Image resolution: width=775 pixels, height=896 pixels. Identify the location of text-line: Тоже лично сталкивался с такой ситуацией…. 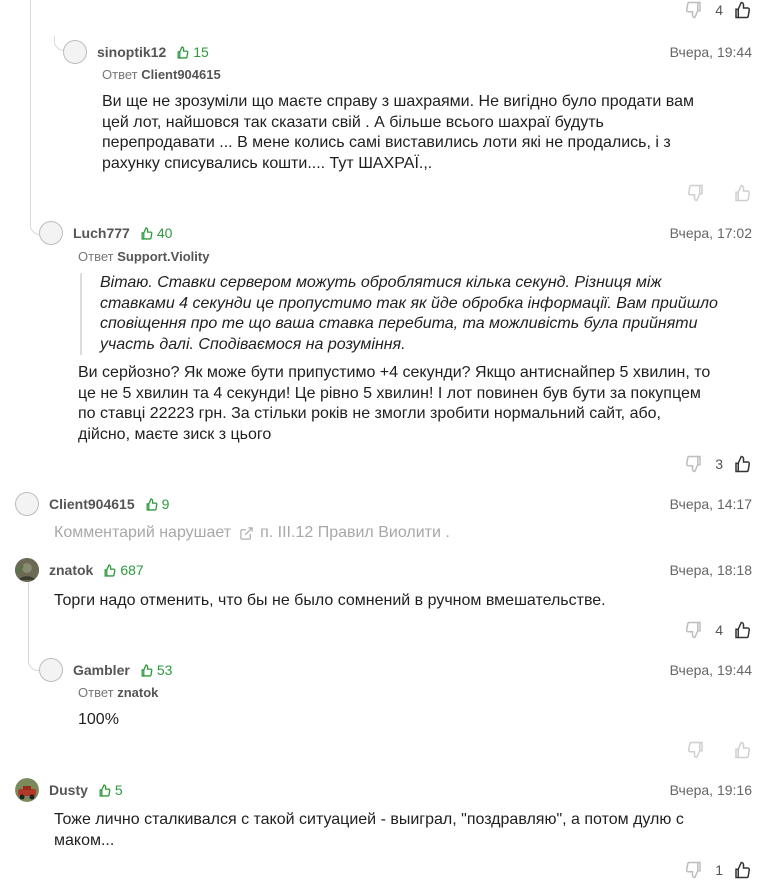
(369, 819).